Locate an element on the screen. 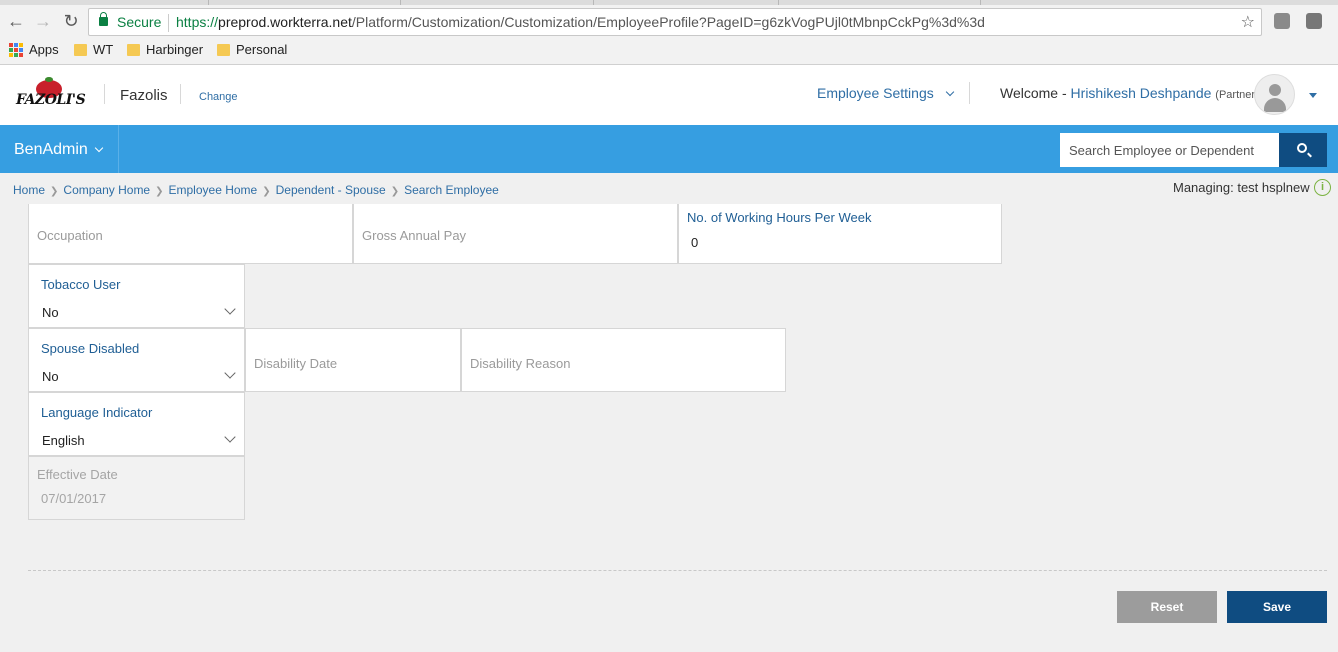 This screenshot has height=652, width=1338. managing-info: Managing: test hsplnew is located at coordinates (1241, 187).